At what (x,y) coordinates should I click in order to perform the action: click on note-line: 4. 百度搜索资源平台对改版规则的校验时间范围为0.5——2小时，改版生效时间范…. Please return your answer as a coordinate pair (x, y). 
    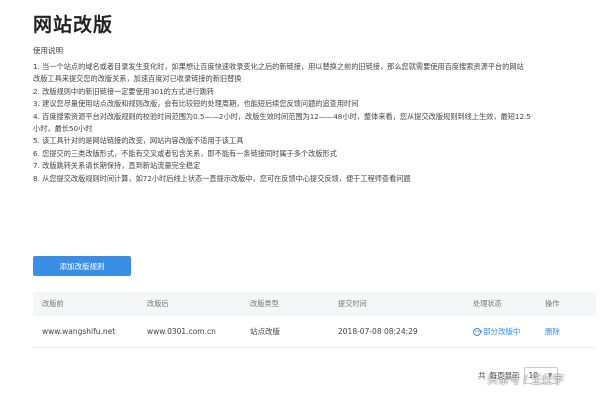
    Looking at the image, I should click on (282, 116).